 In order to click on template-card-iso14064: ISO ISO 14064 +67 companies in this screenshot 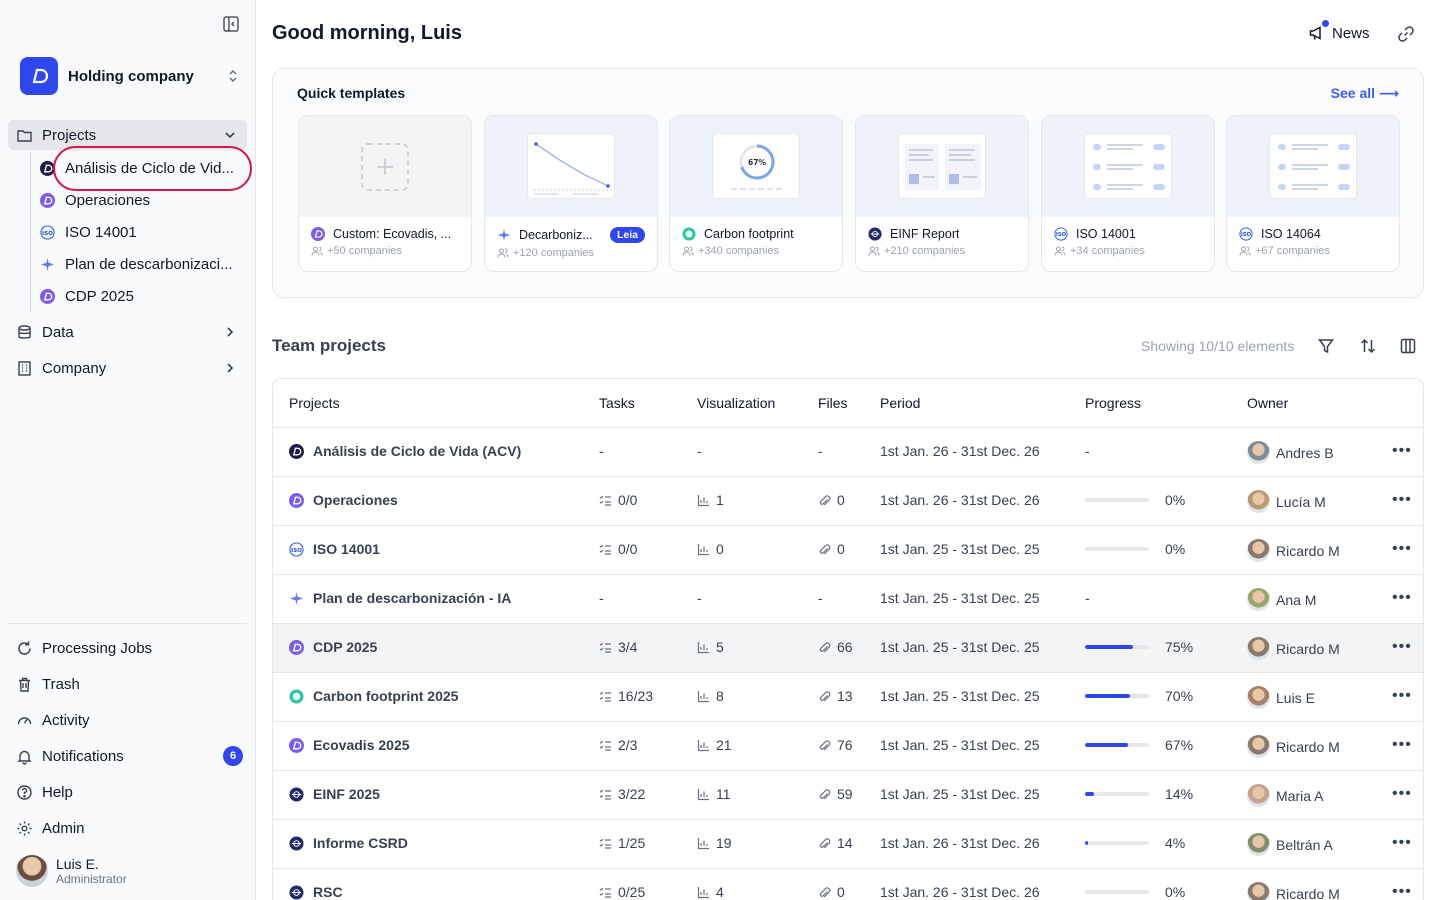, I will do `click(1313, 193)`.